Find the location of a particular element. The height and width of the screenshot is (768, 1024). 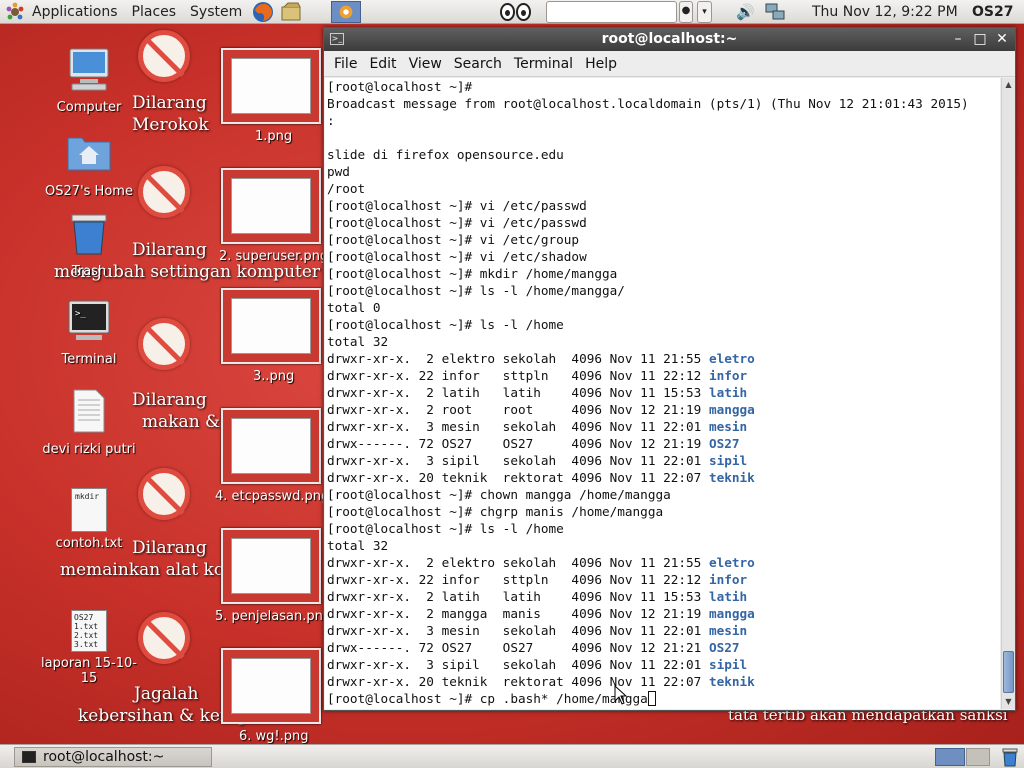

menu-applications: Applications is located at coordinates (75, 12).